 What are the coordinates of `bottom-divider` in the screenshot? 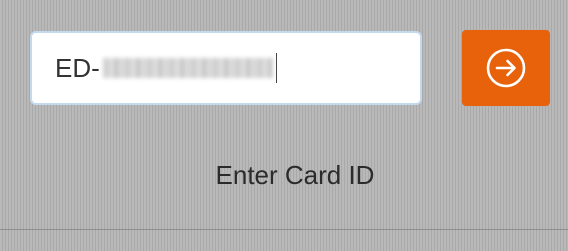 It's located at (284, 229).